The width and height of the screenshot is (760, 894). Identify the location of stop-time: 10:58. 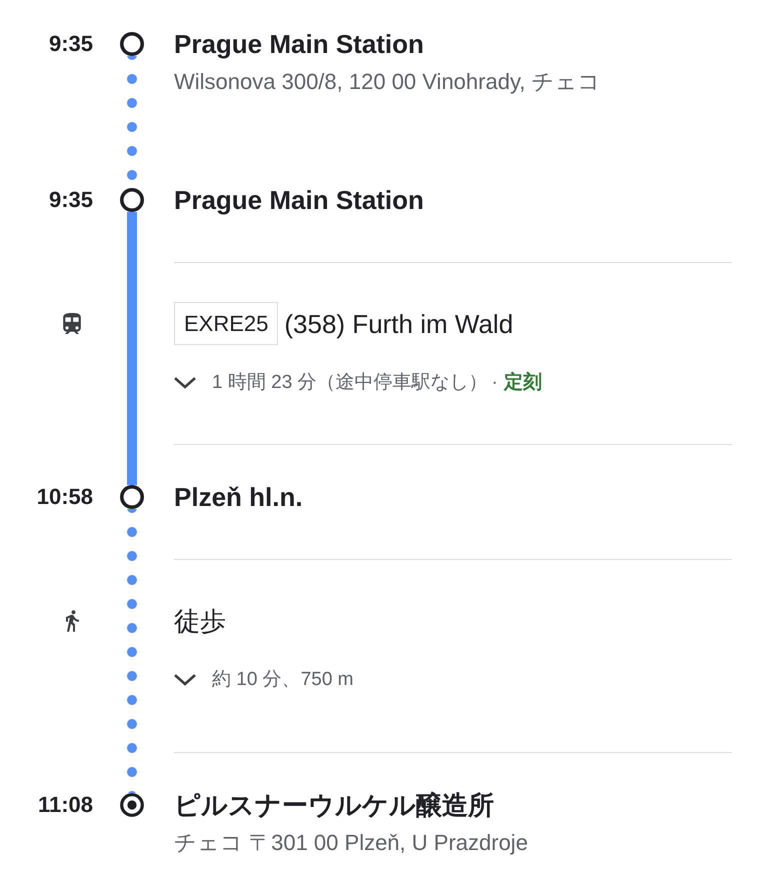
(64, 497).